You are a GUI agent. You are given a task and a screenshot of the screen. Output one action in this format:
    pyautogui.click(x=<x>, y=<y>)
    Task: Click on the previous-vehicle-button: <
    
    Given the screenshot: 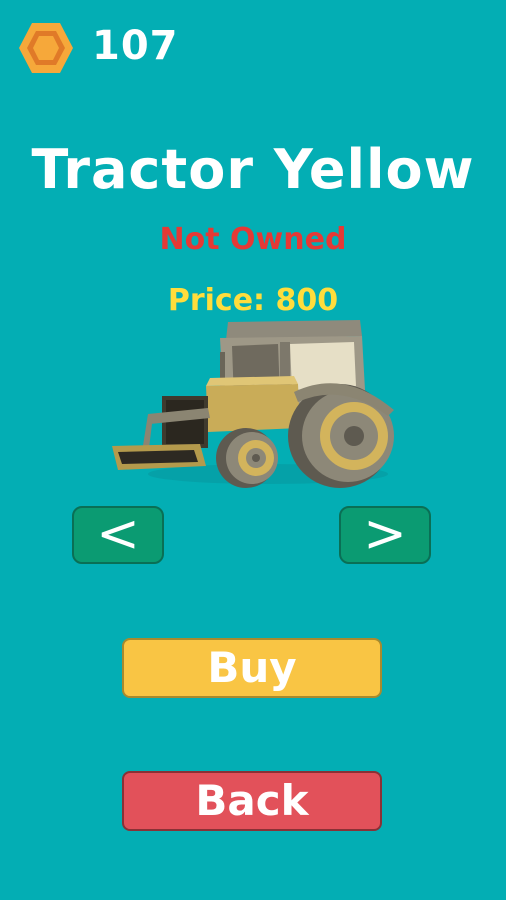 What is the action you would take?
    pyautogui.click(x=118, y=535)
    